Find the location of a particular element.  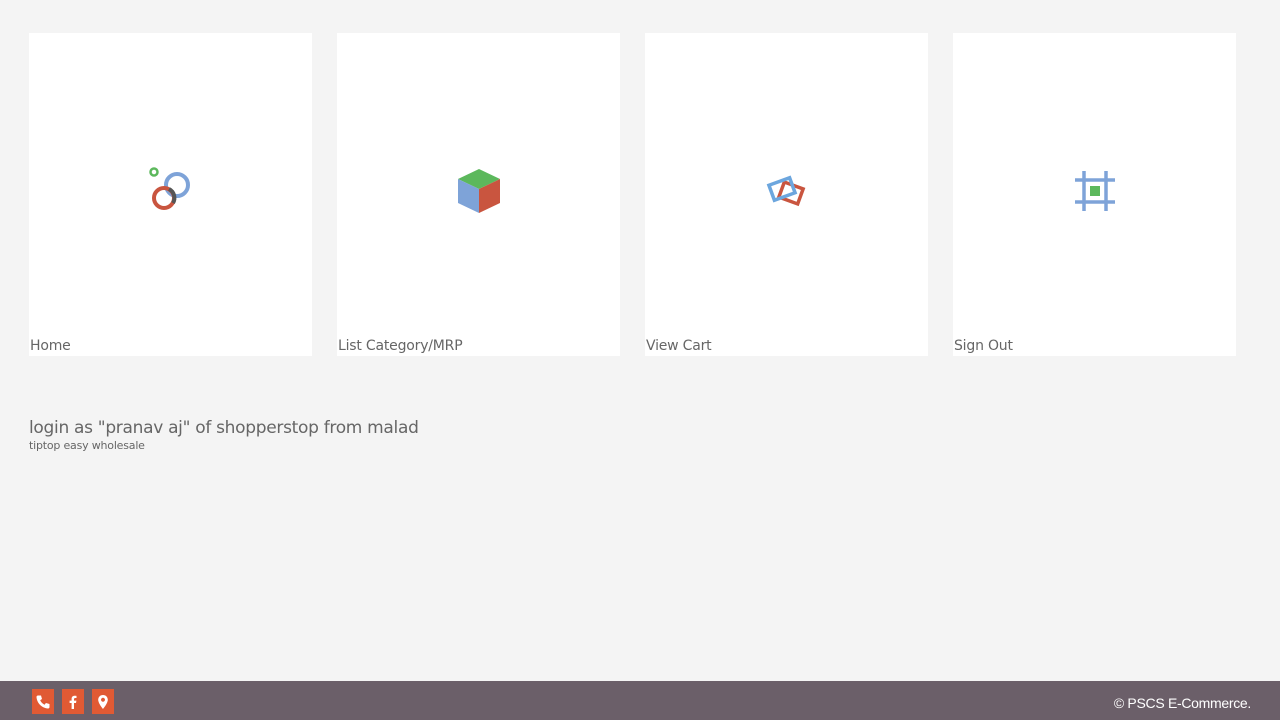

overlapping-frames-icon is located at coordinates (785, 191).